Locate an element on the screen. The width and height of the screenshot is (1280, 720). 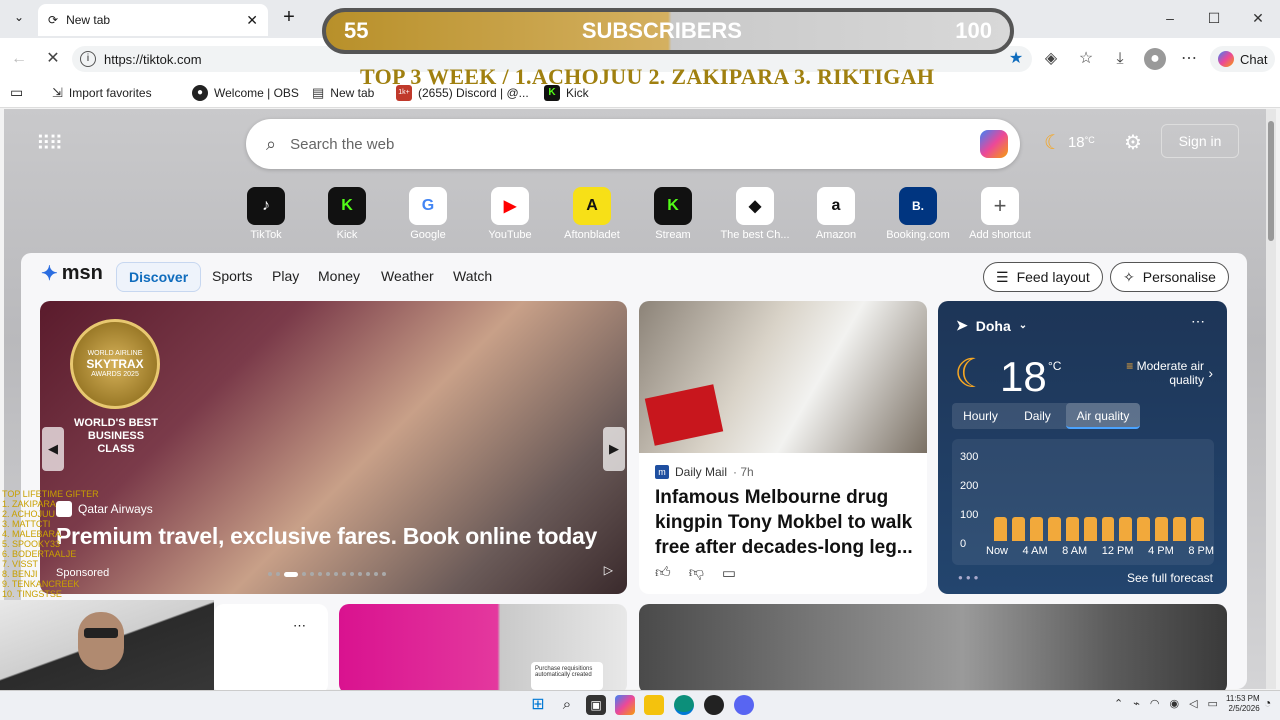
clock: 11:53 PM 2/5/2026 is located at coordinates (1243, 704).